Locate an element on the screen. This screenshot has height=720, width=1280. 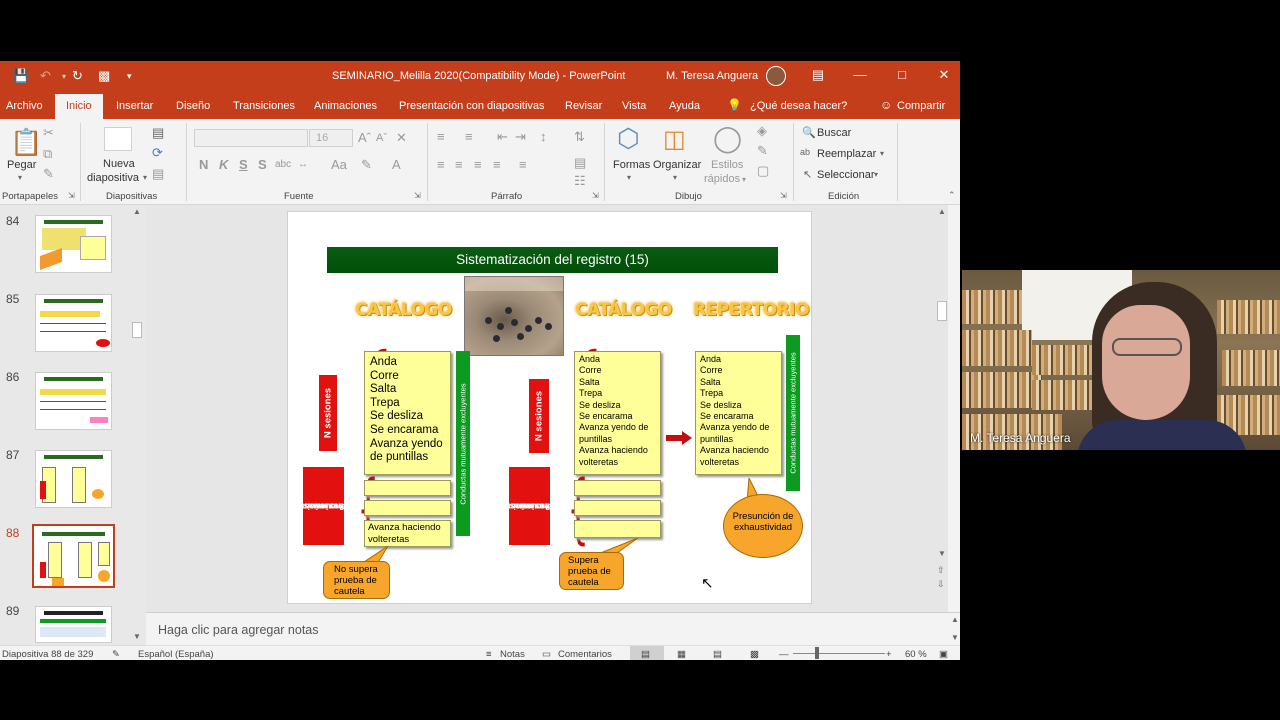
tab-vista: Vista is located at coordinates (634, 106).